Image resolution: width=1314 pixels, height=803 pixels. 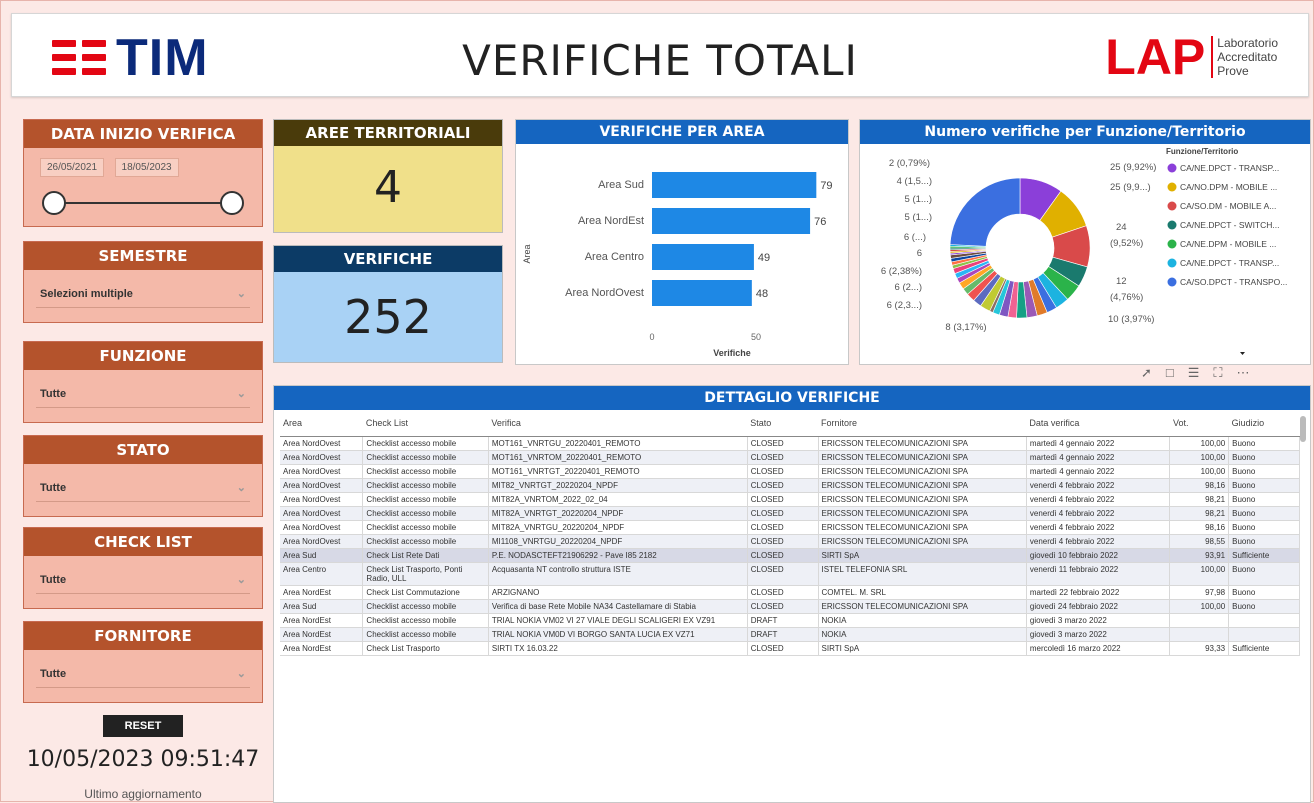 I want to click on bar-category-label: Area NordOvest, so click(x=604, y=293).